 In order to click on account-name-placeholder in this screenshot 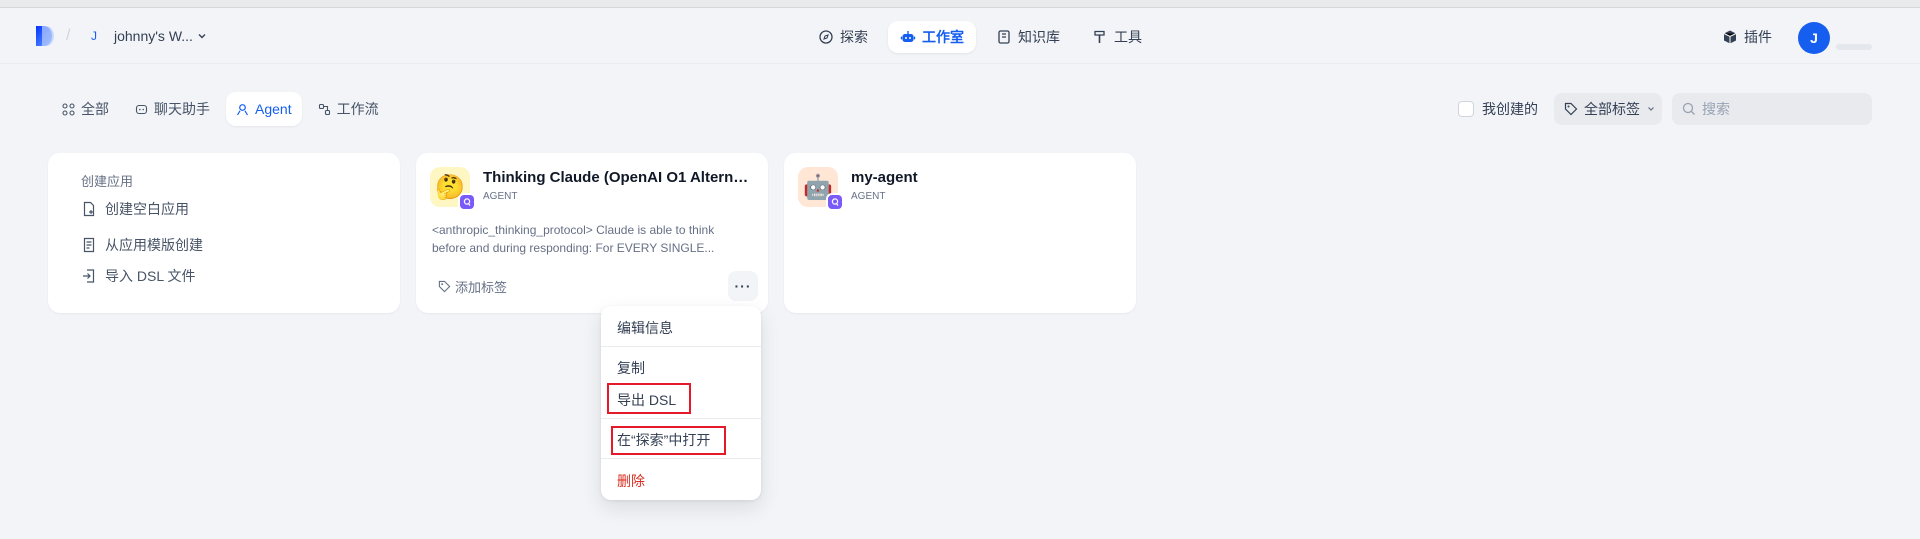, I will do `click(1854, 47)`.